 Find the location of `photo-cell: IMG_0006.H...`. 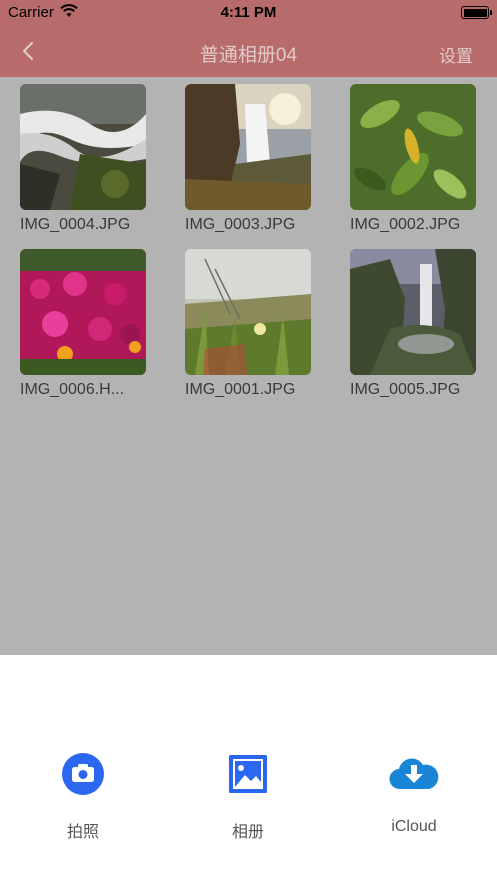

photo-cell: IMG_0006.H... is located at coordinates (90, 324).